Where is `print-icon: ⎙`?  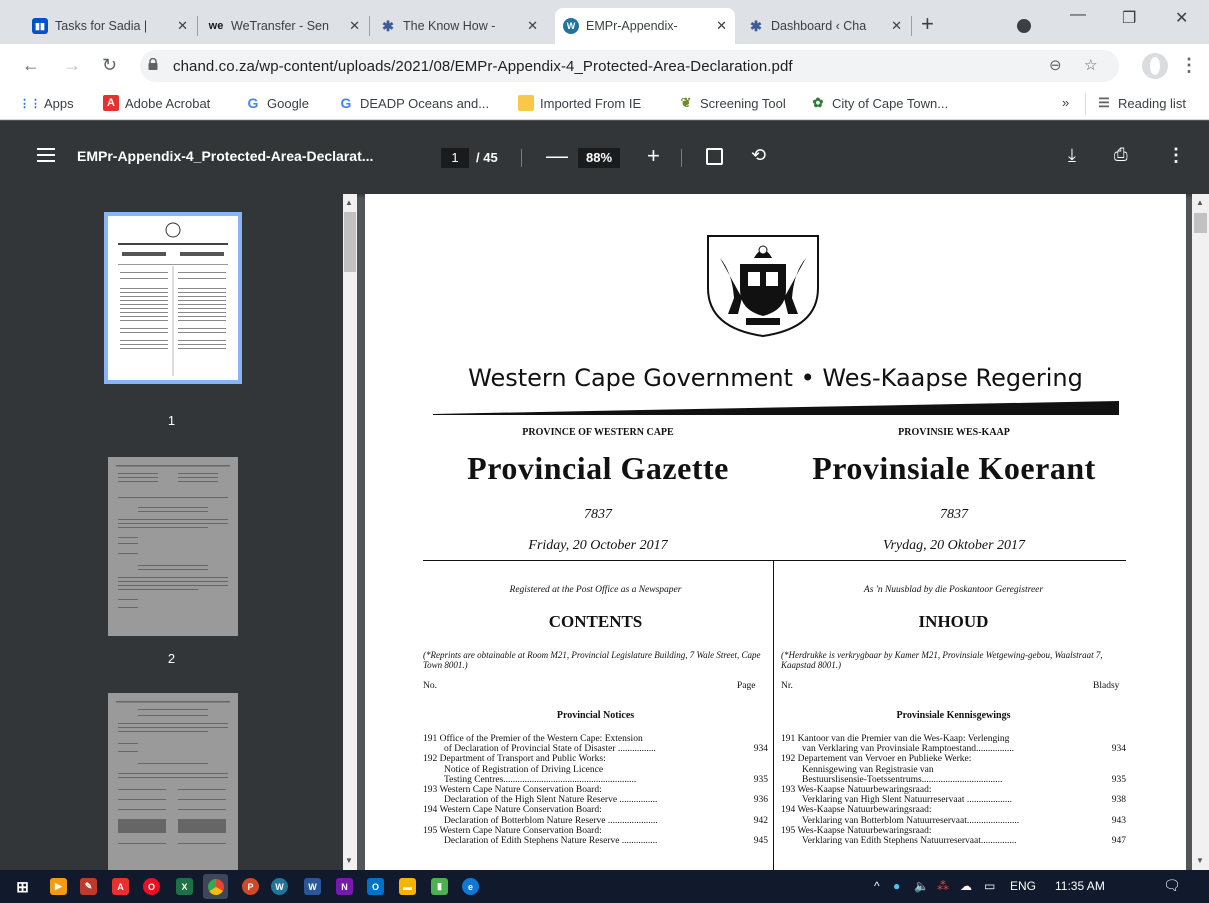 print-icon: ⎙ is located at coordinates (1121, 155).